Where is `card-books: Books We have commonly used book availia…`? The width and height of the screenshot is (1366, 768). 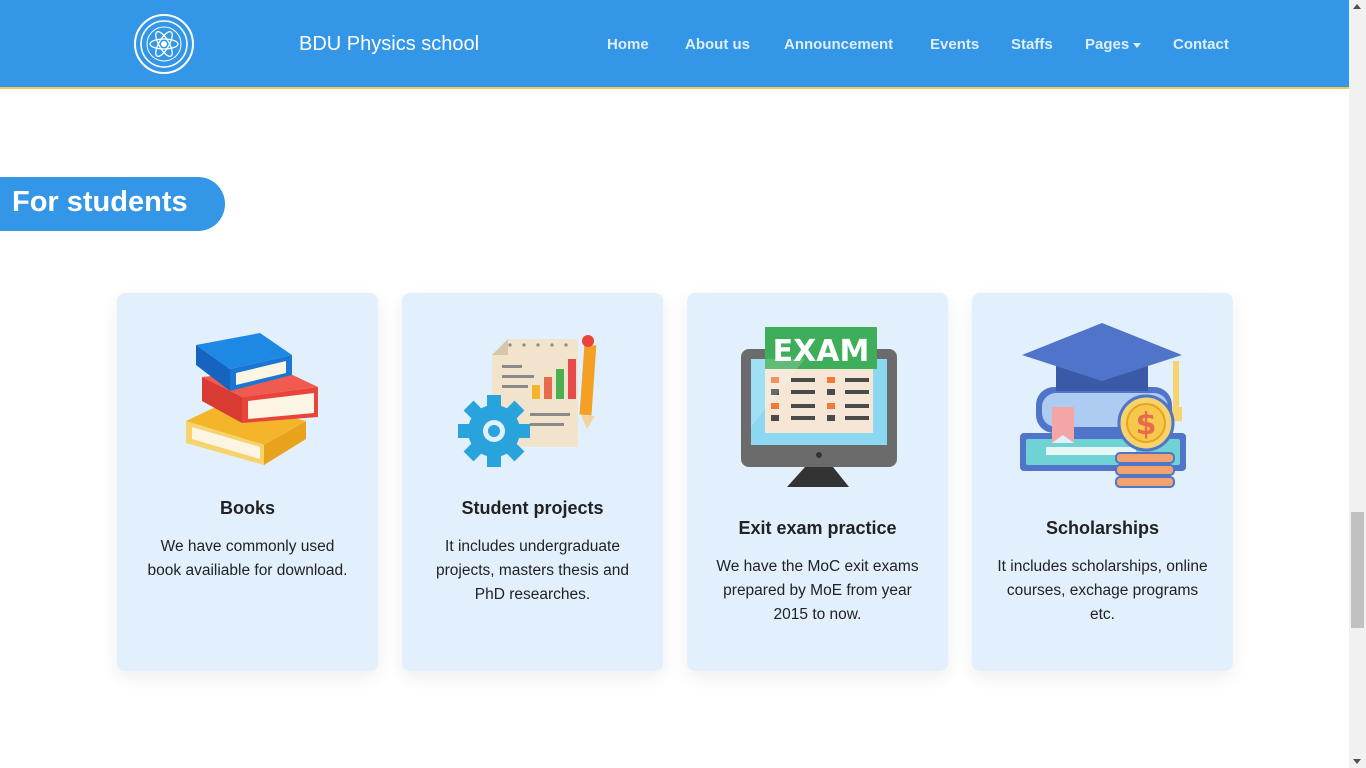
card-books: Books We have commonly used book availia… is located at coordinates (247, 482).